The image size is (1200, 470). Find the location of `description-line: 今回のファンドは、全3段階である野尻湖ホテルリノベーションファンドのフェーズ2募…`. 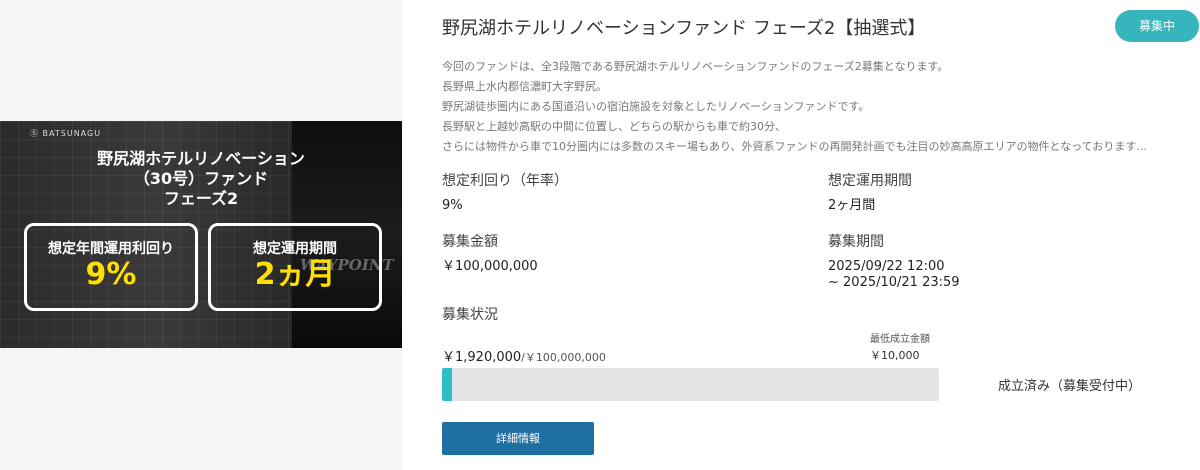

description-line: 今回のファンドは、全3段階である野尻湖ホテルリノベーションファンドのフェーズ2募… is located at coordinates (695, 66).